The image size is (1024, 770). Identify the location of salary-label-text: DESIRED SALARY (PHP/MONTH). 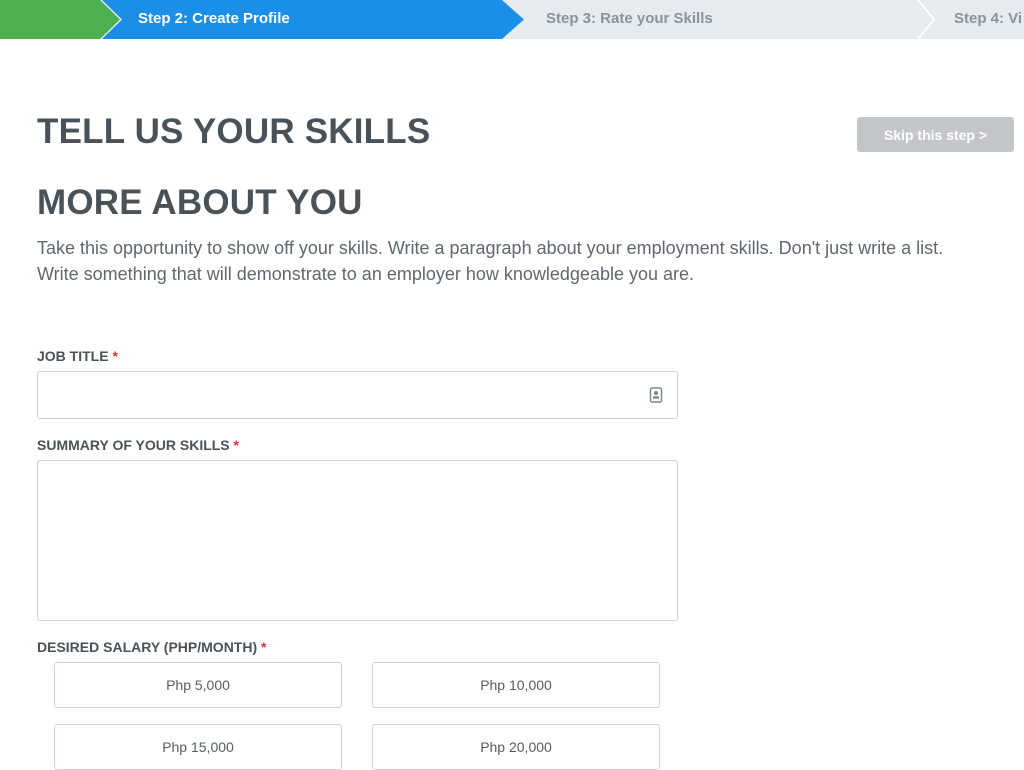
(147, 647).